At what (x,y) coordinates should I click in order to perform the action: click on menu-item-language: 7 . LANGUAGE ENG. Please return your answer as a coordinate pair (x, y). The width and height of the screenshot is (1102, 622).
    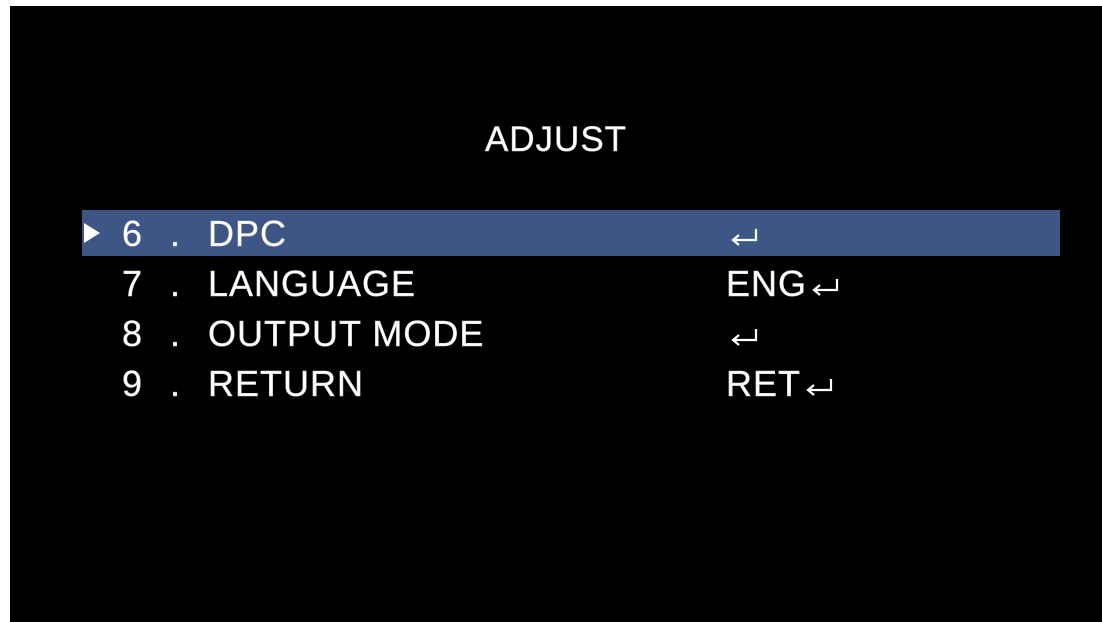
    Looking at the image, I should click on (571, 283).